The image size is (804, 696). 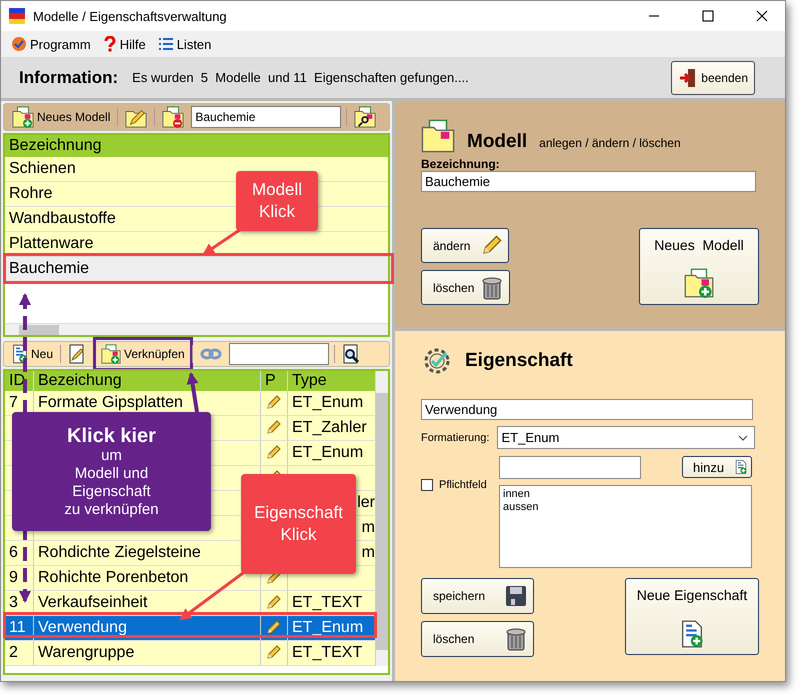 What do you see at coordinates (111, 482) in the screenshot?
I see `tooltip-text: um Modell und Eigenschaft zu verknüpfen` at bounding box center [111, 482].